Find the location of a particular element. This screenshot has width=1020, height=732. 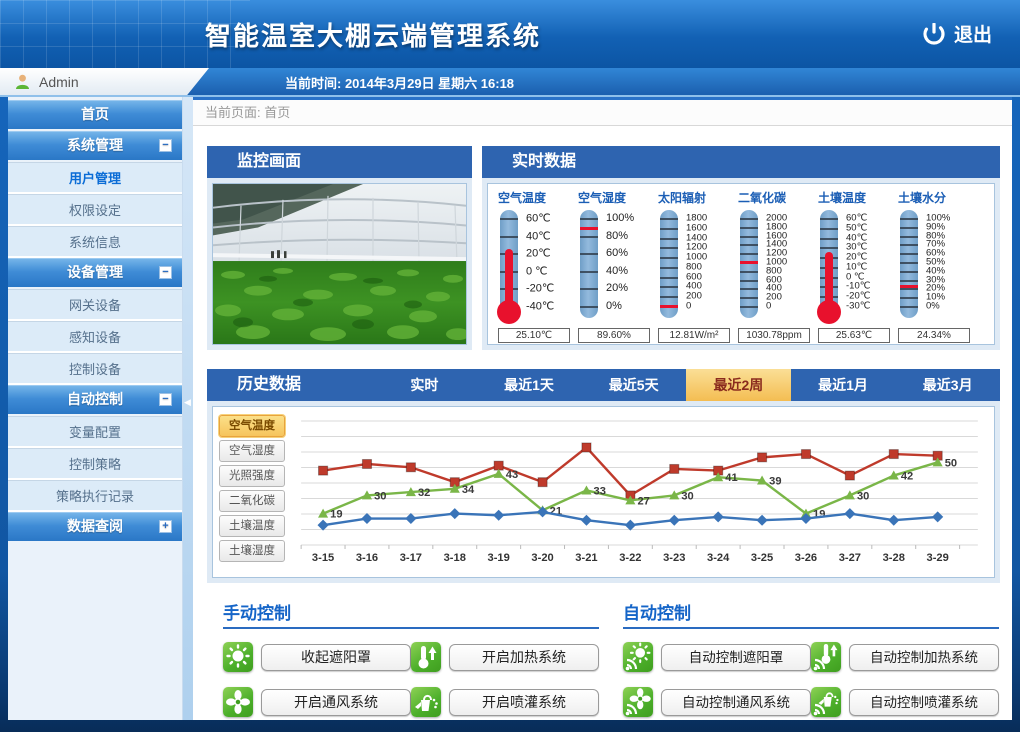

gauge-marker is located at coordinates (909, 286).